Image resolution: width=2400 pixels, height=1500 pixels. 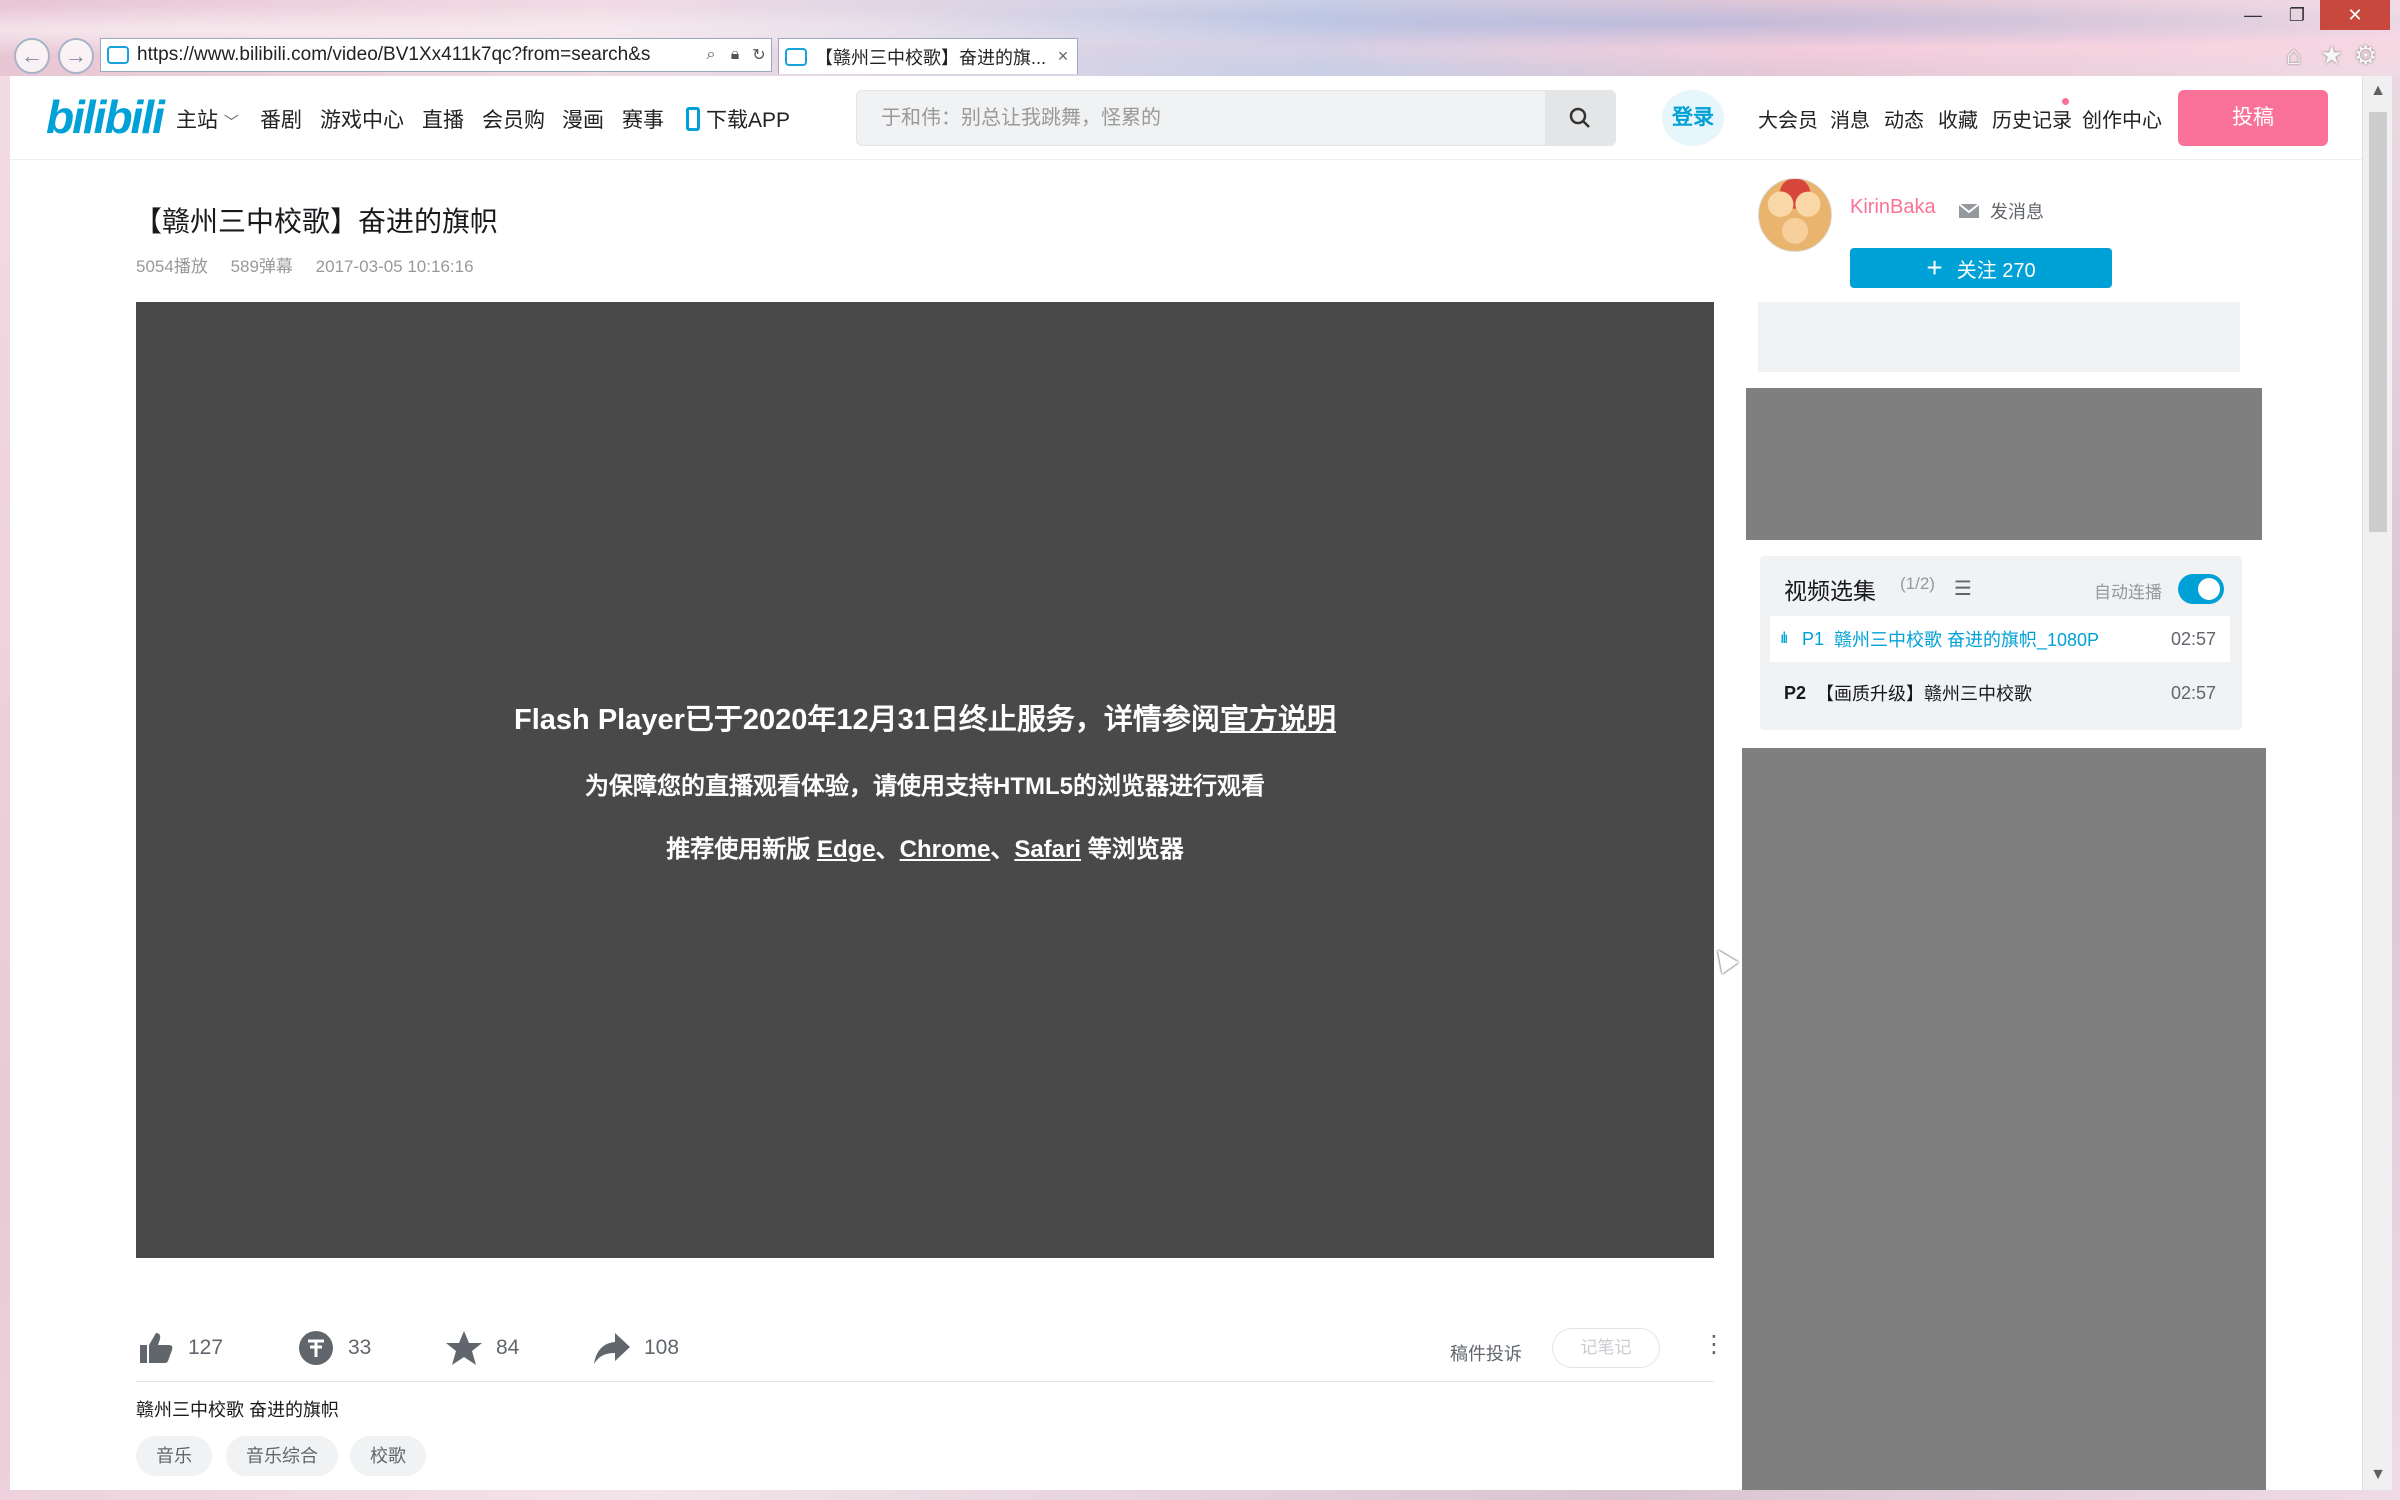 What do you see at coordinates (1963, 588) in the screenshot?
I see `list-view-icon: ☰` at bounding box center [1963, 588].